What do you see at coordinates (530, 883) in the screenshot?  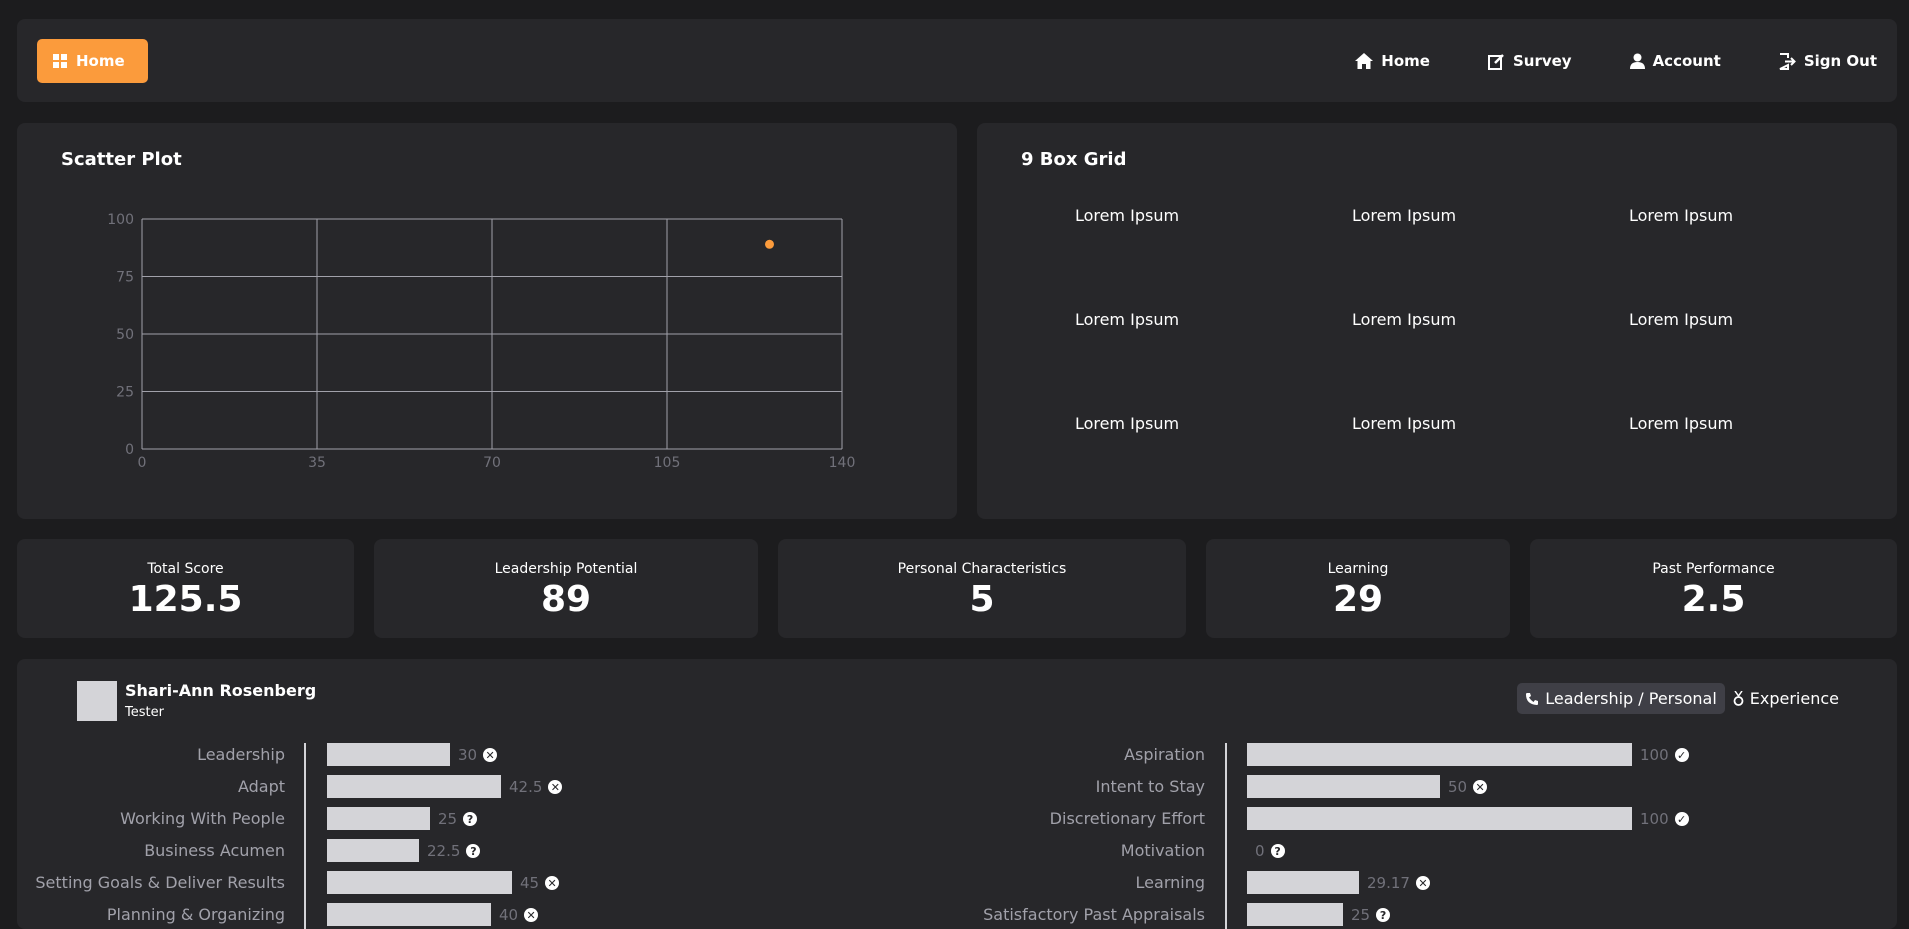 I see `metric-value-text: 45` at bounding box center [530, 883].